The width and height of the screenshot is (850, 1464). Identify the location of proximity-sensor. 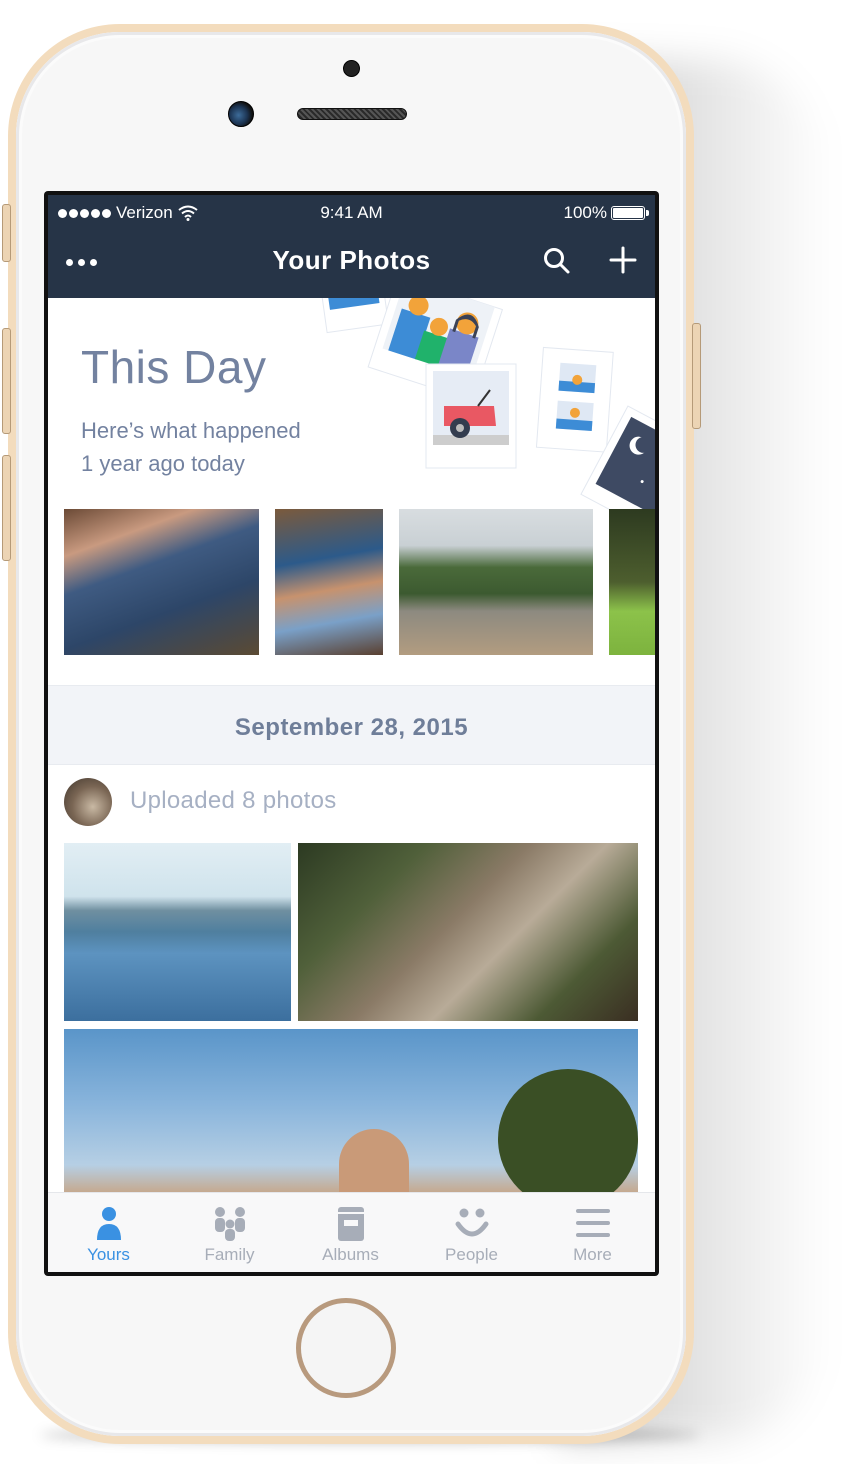
(351, 68).